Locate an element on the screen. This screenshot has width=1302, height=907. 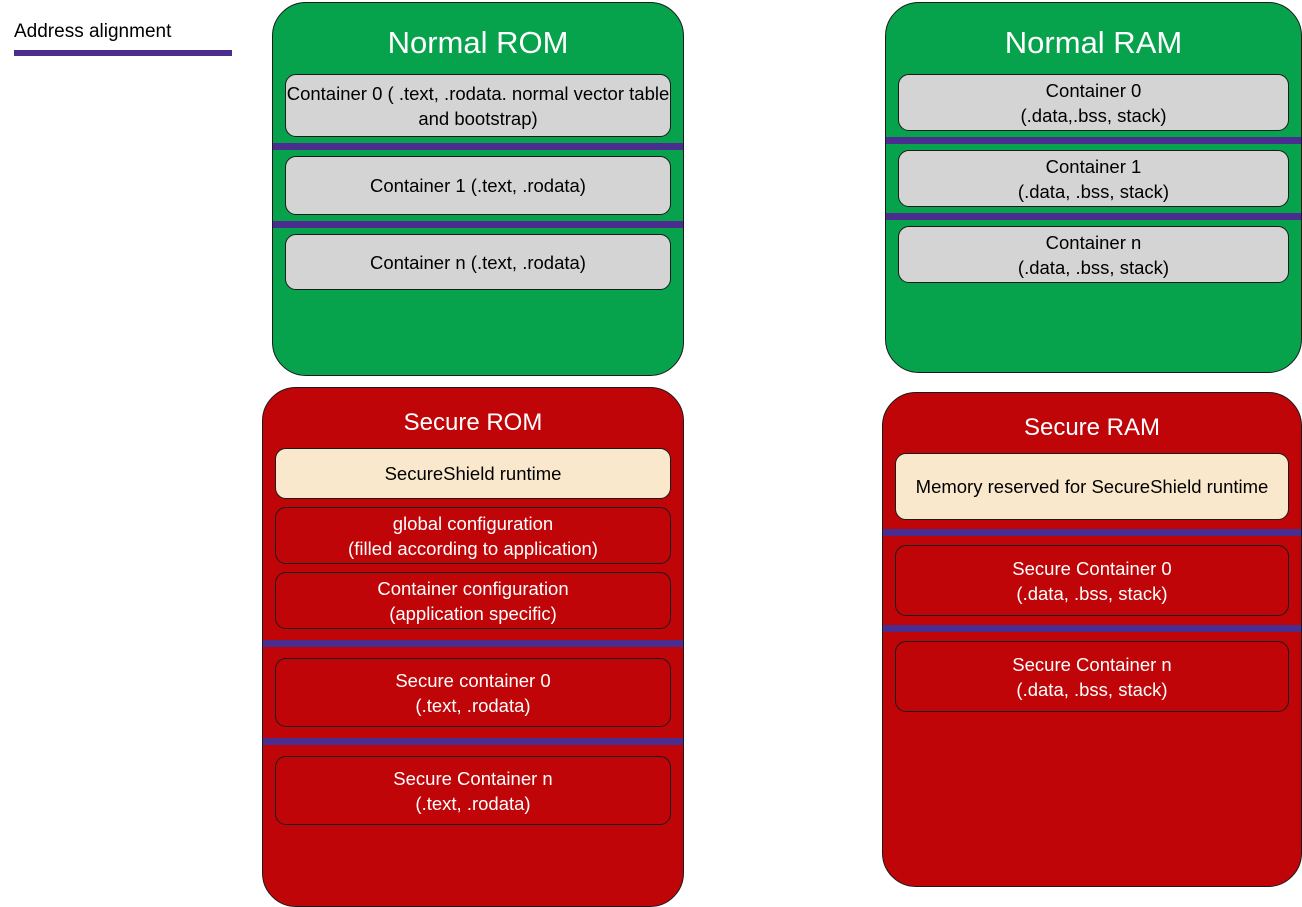
slot-normal-ram-container-1: Container 1 (.data, .bss, stack) is located at coordinates (1093, 178).